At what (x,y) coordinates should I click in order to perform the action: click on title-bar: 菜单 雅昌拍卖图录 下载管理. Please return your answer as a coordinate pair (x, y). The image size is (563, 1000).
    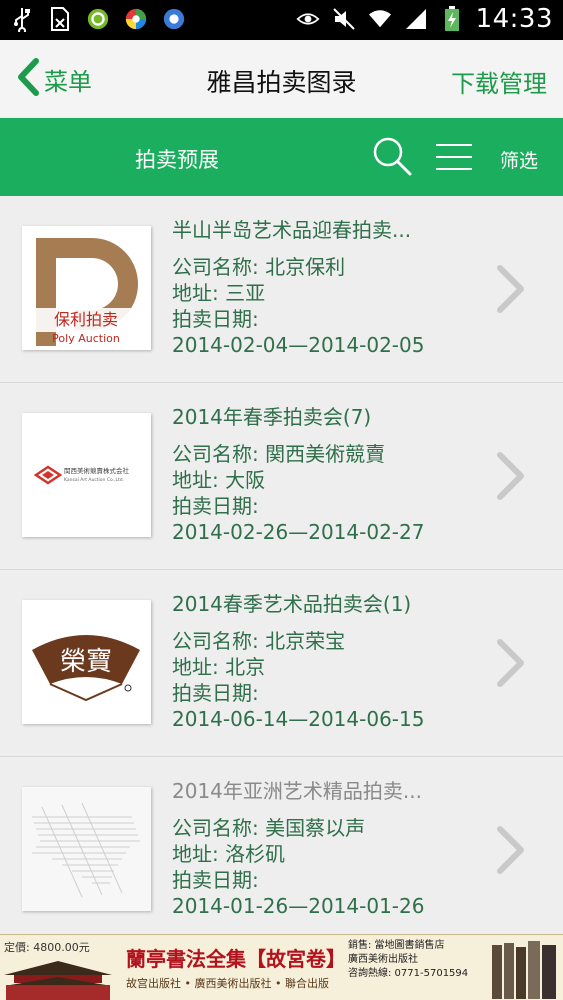
    Looking at the image, I should click on (281, 79).